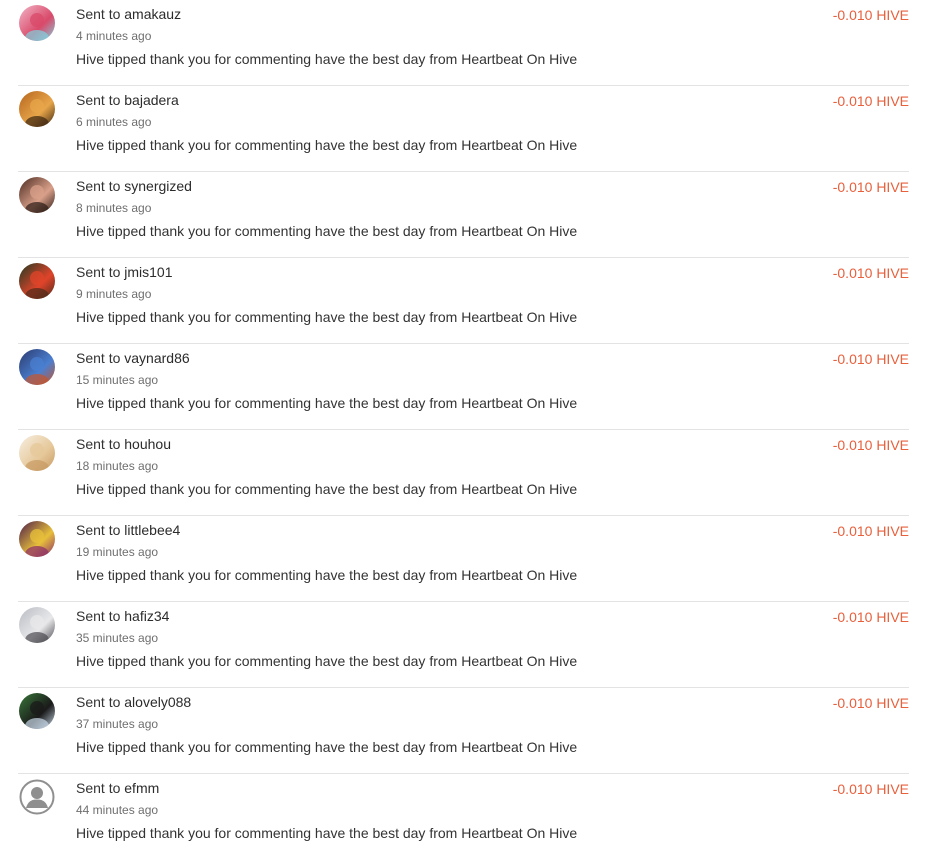  Describe the element at coordinates (158, 186) in the screenshot. I see `recipient-username: synergized` at that location.